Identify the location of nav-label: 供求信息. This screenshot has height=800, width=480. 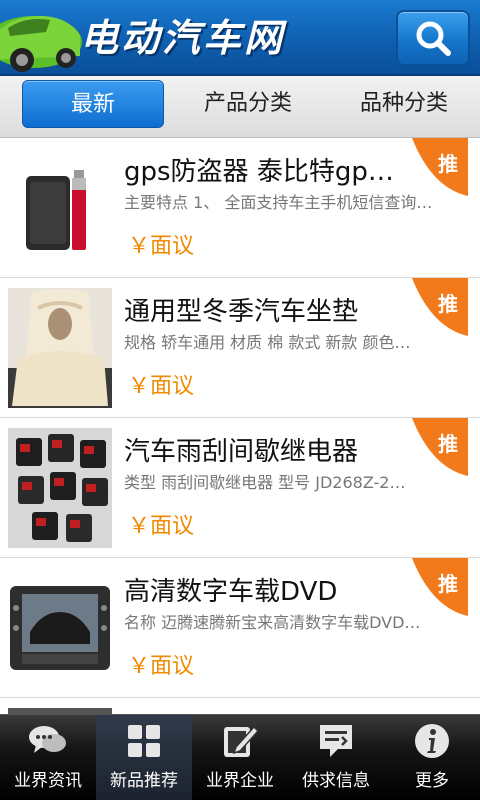
(336, 781).